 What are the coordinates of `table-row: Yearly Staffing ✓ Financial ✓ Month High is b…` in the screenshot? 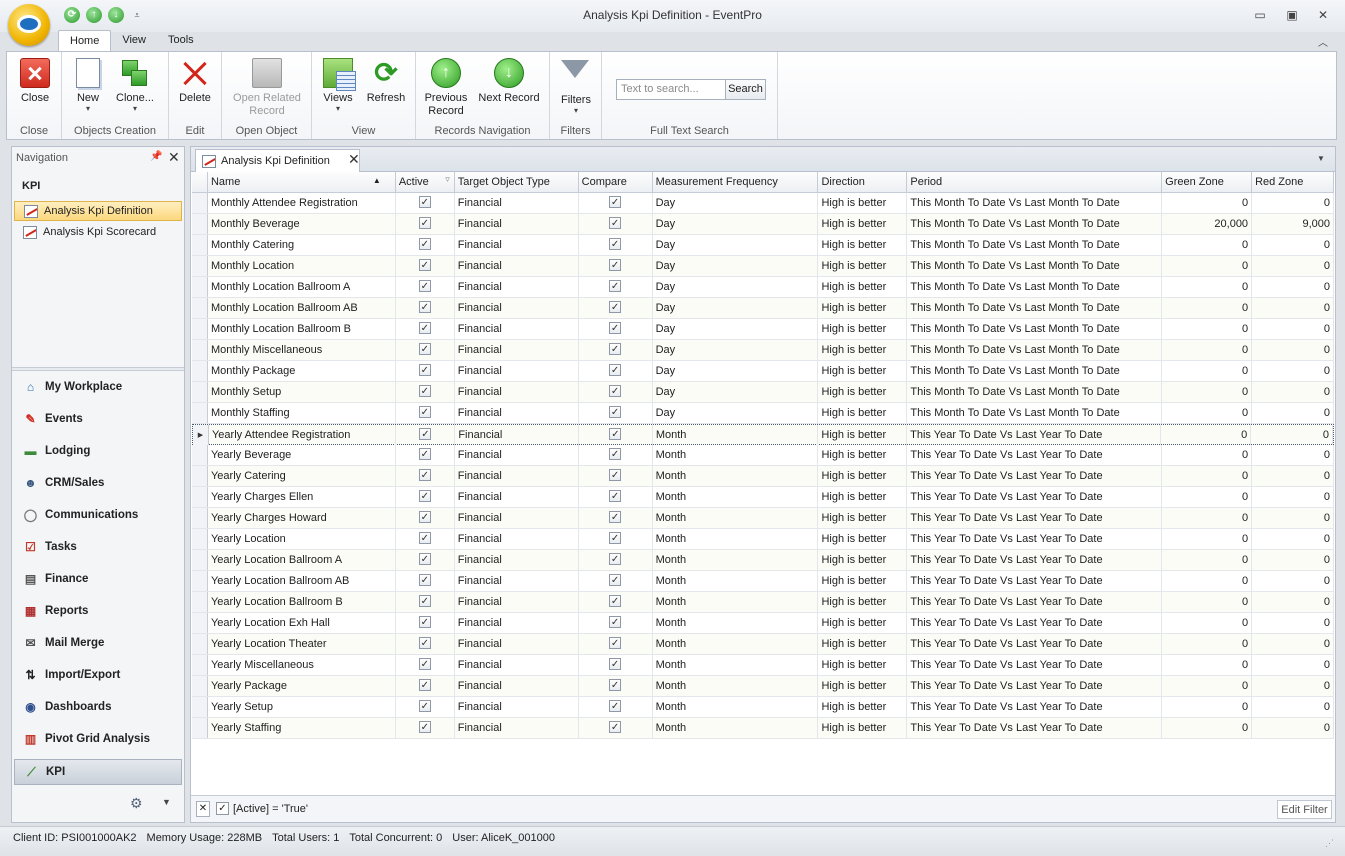 It's located at (763, 728).